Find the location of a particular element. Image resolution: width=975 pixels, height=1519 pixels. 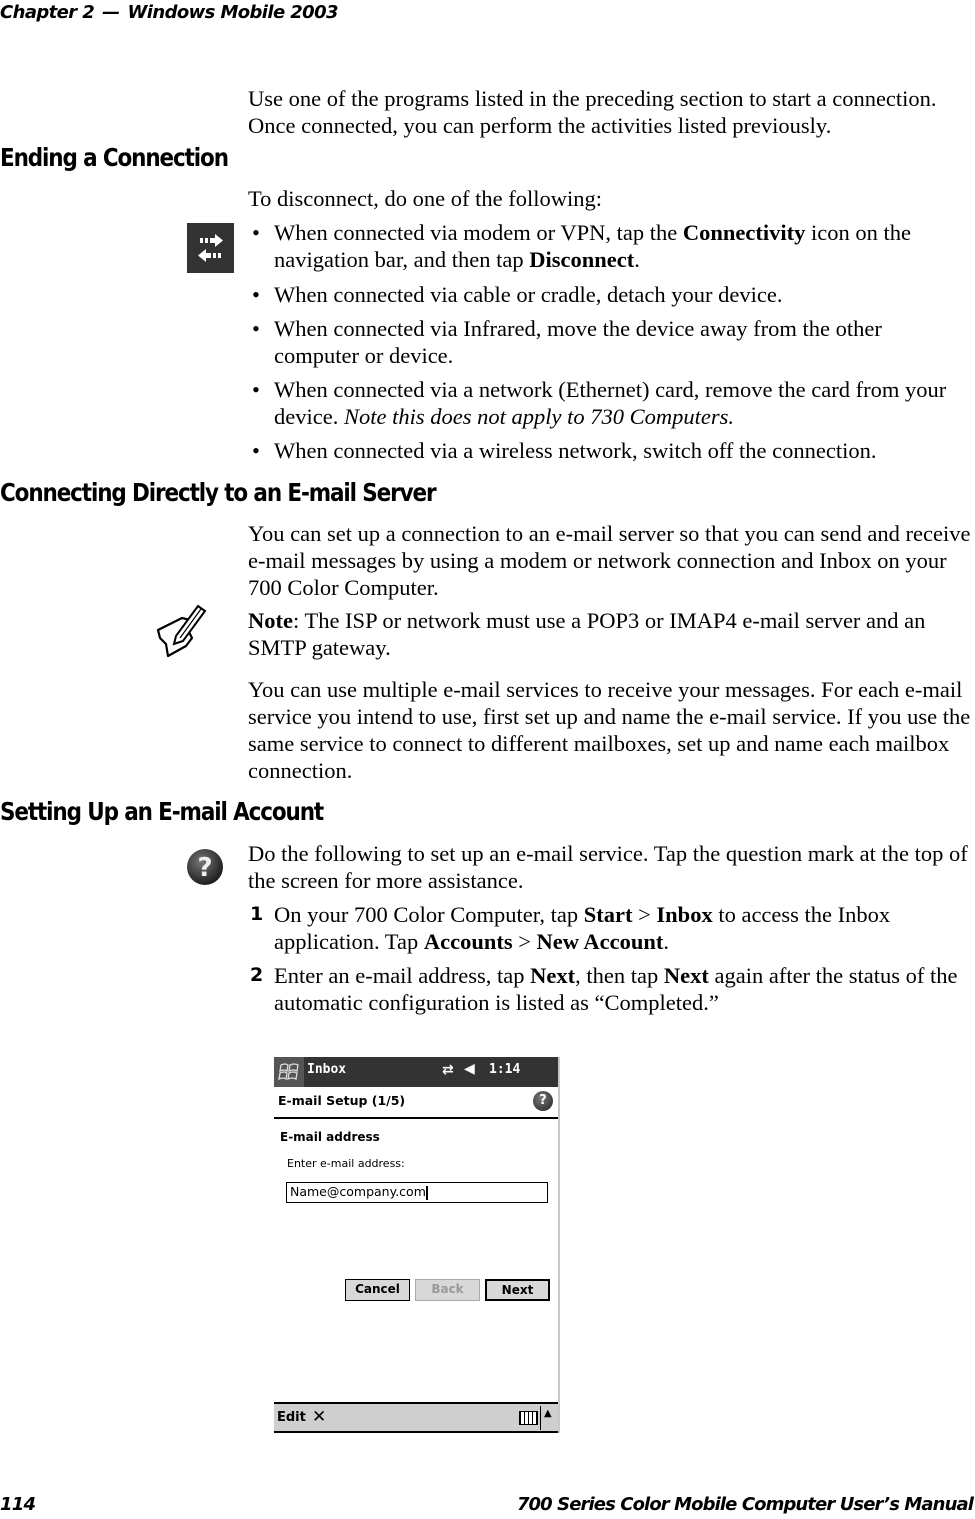

step-bold-term: Start is located at coordinates (608, 914).